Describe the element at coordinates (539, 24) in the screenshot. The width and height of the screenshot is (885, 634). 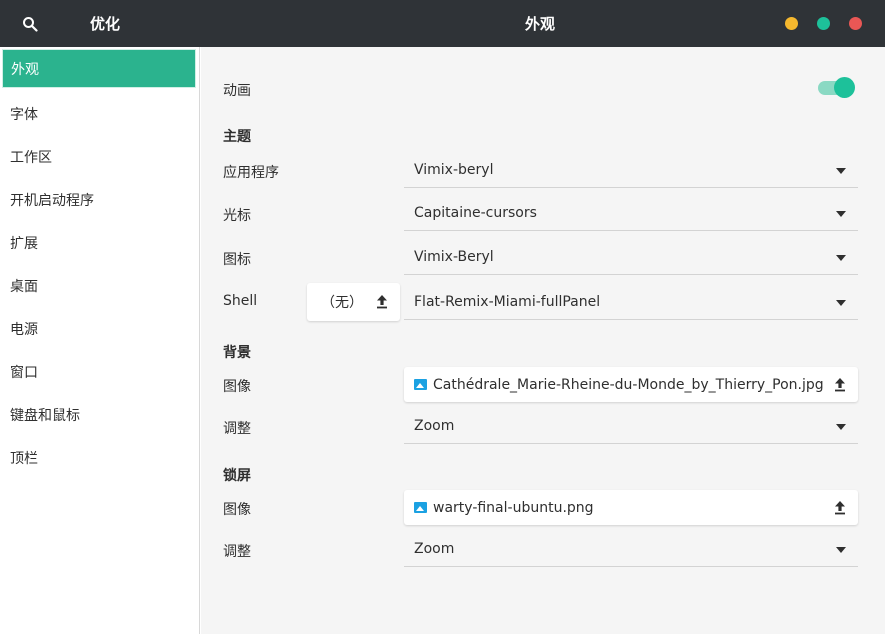
I see `page-title: 外观` at that location.